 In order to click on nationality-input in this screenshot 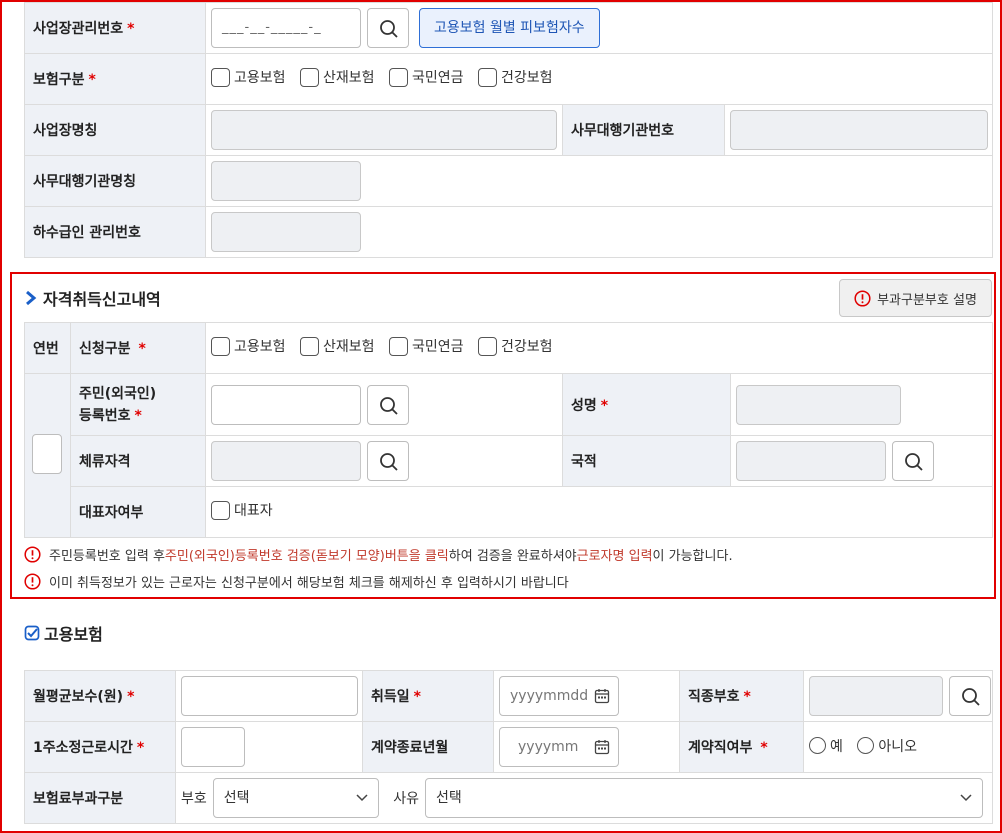, I will do `click(811, 461)`.